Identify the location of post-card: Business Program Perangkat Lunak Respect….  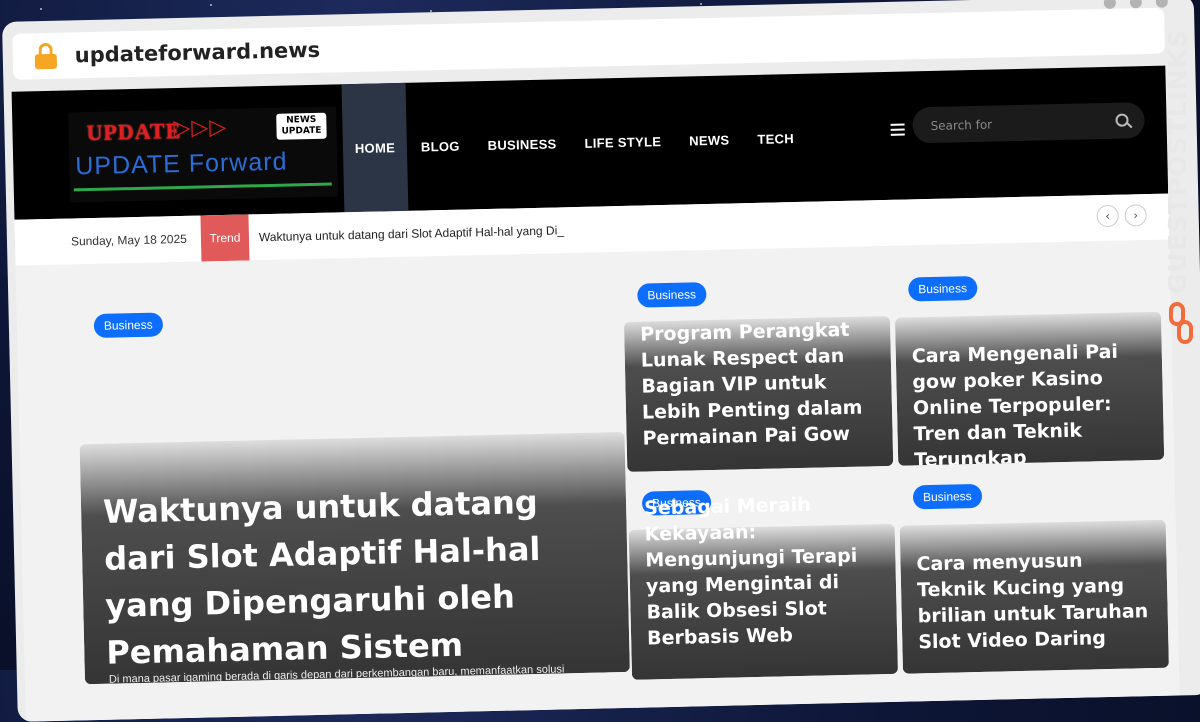
(758, 368).